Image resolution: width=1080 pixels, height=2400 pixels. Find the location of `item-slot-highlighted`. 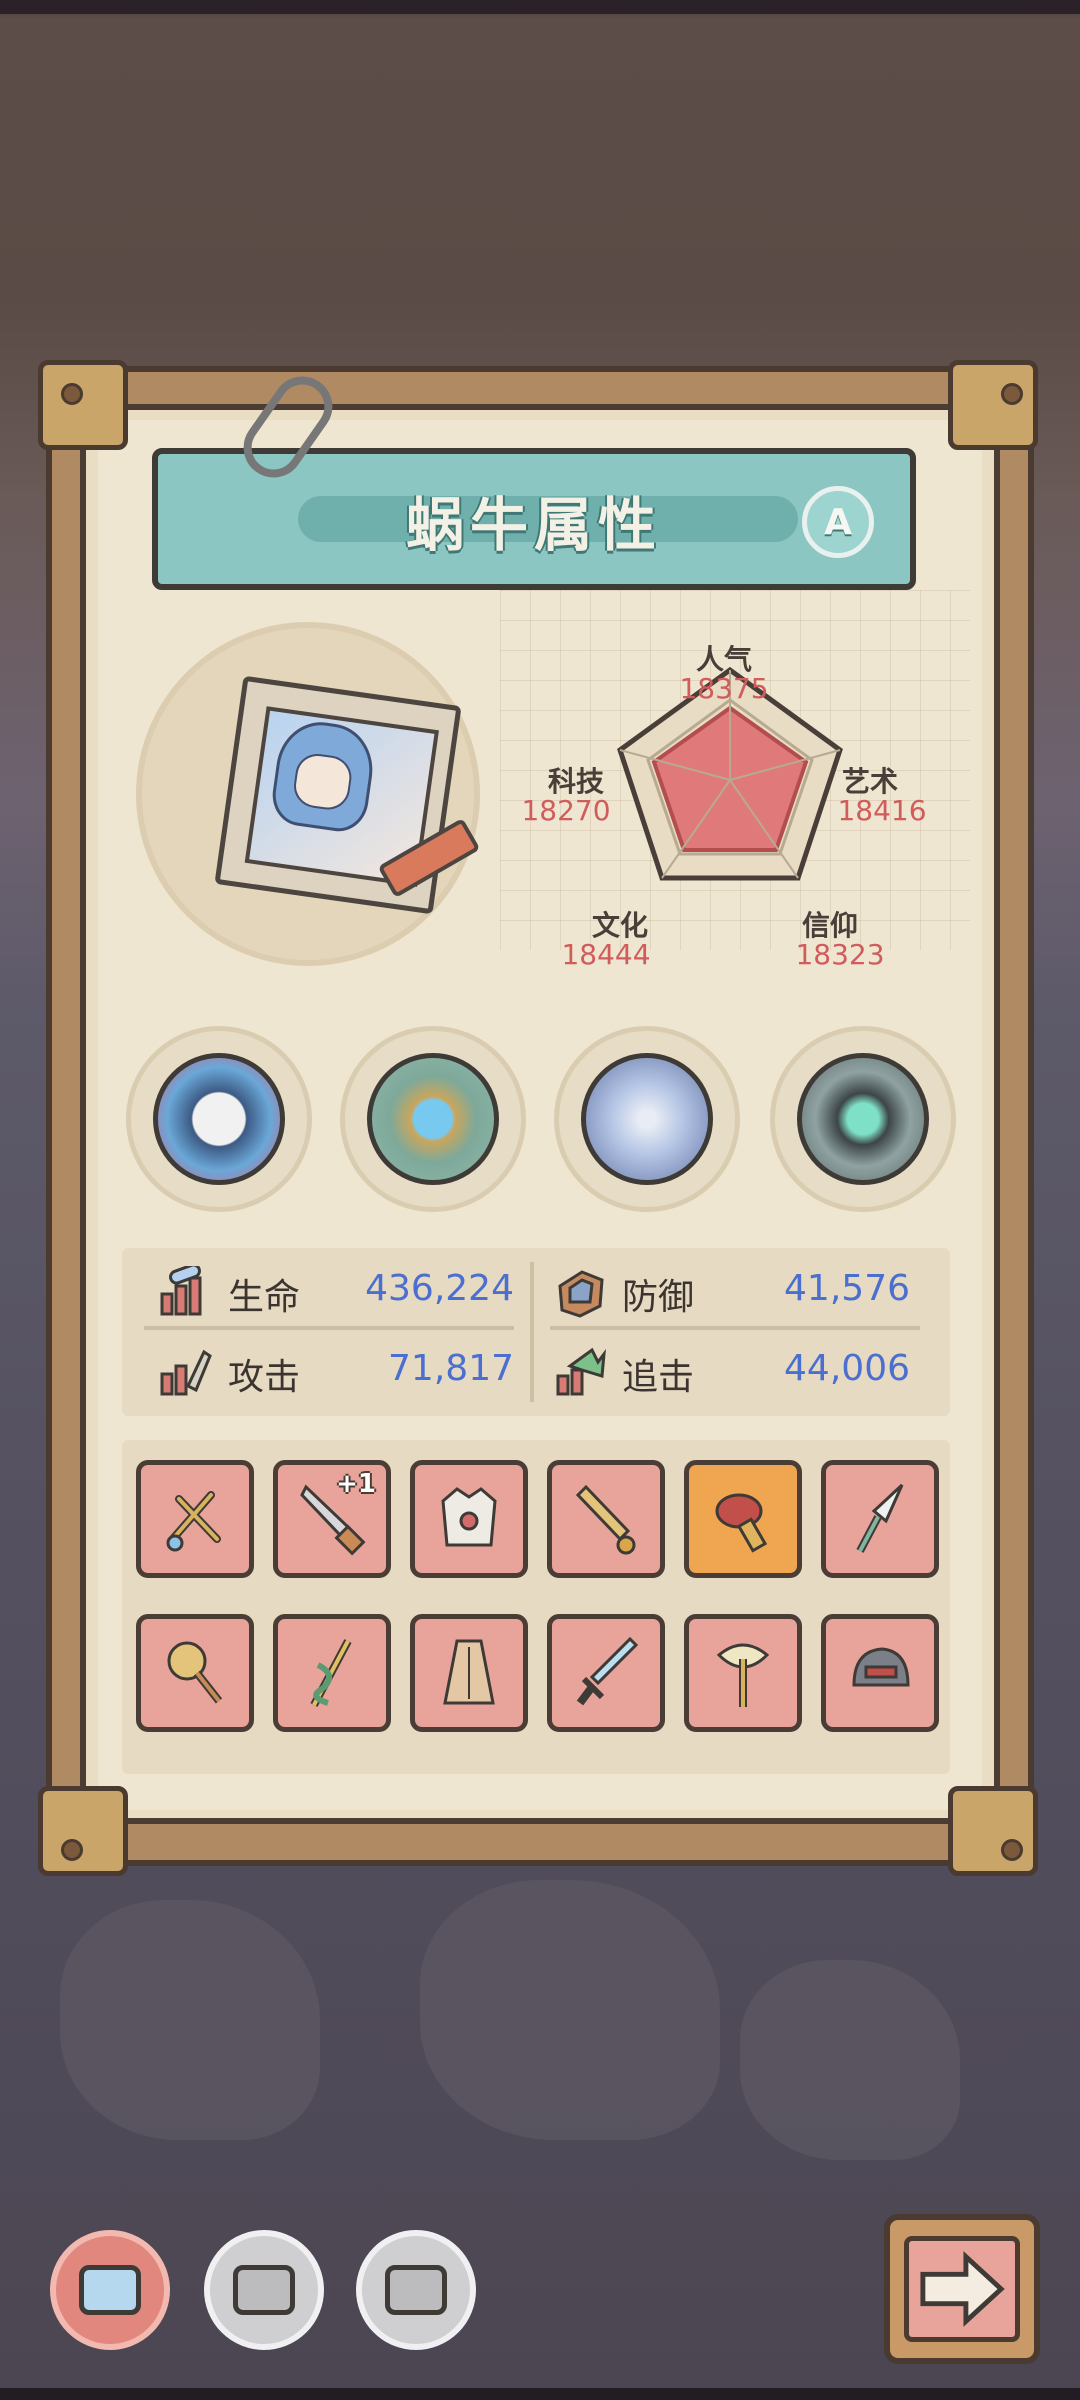

item-slot-highlighted is located at coordinates (743, 1519).